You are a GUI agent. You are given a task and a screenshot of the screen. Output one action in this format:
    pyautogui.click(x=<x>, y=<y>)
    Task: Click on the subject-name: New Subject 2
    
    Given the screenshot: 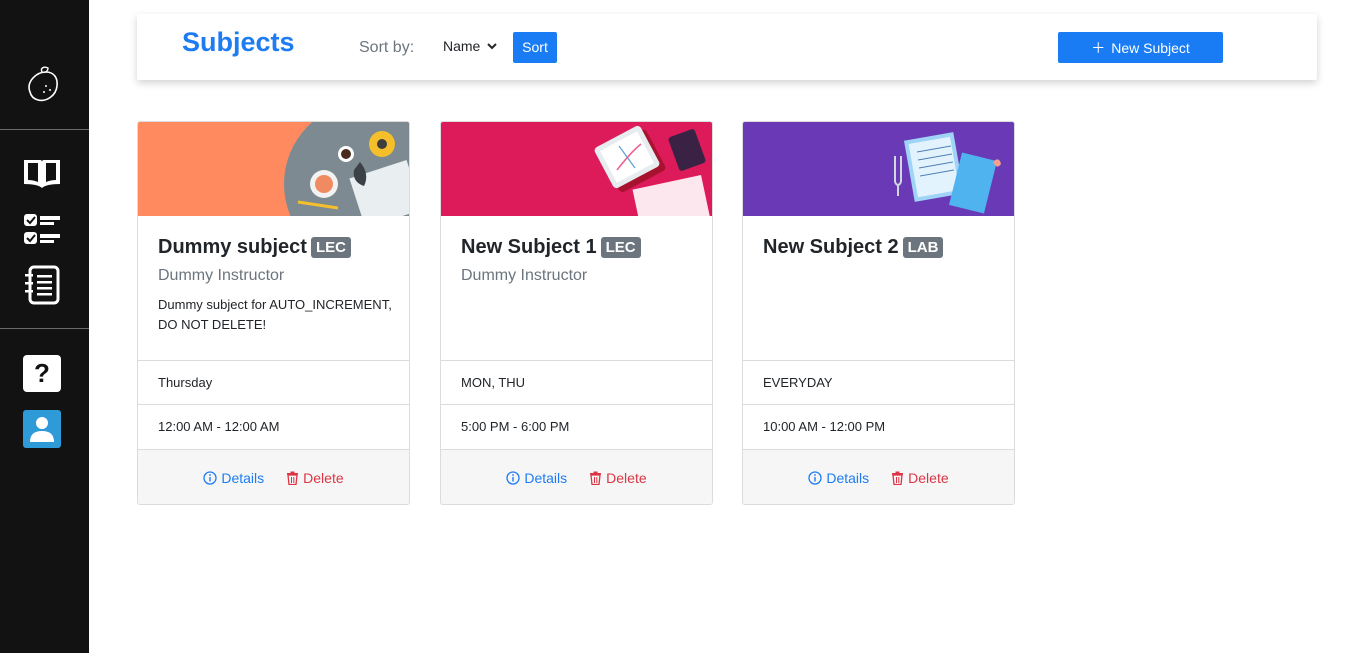 What is the action you would take?
    pyautogui.click(x=831, y=247)
    